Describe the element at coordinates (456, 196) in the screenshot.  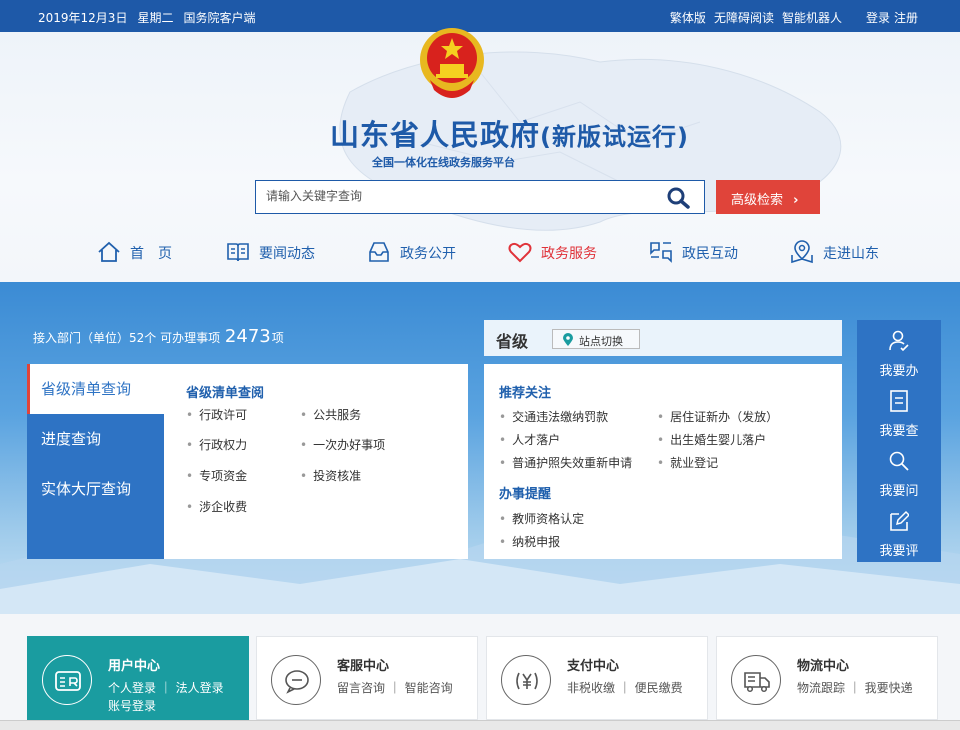
I see `search-input` at that location.